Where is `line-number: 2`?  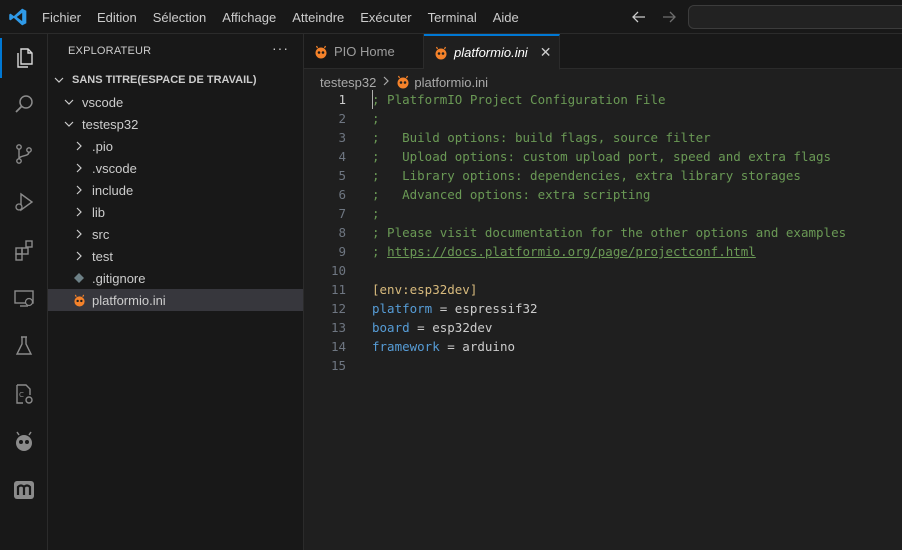
line-number: 2 is located at coordinates (342, 118).